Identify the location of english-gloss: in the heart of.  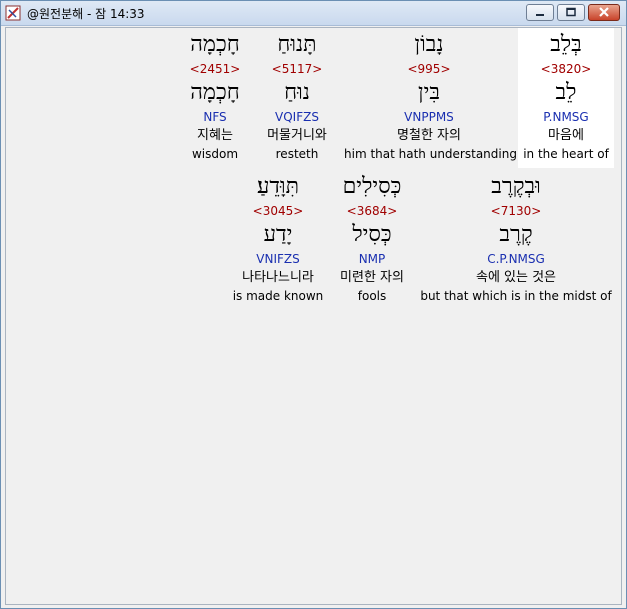
(566, 154).